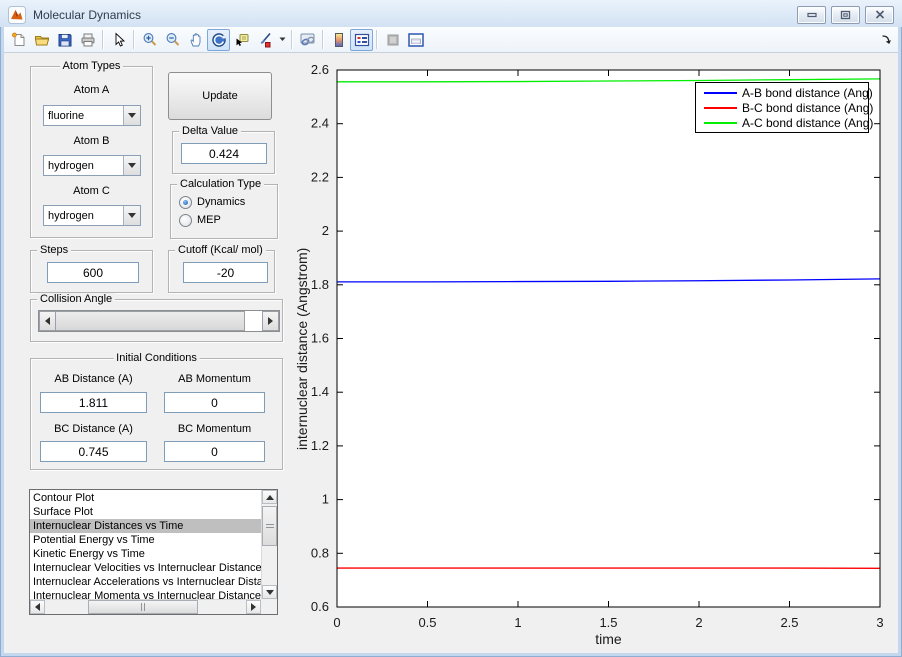  Describe the element at coordinates (64, 40) in the screenshot. I see `save-button` at that location.